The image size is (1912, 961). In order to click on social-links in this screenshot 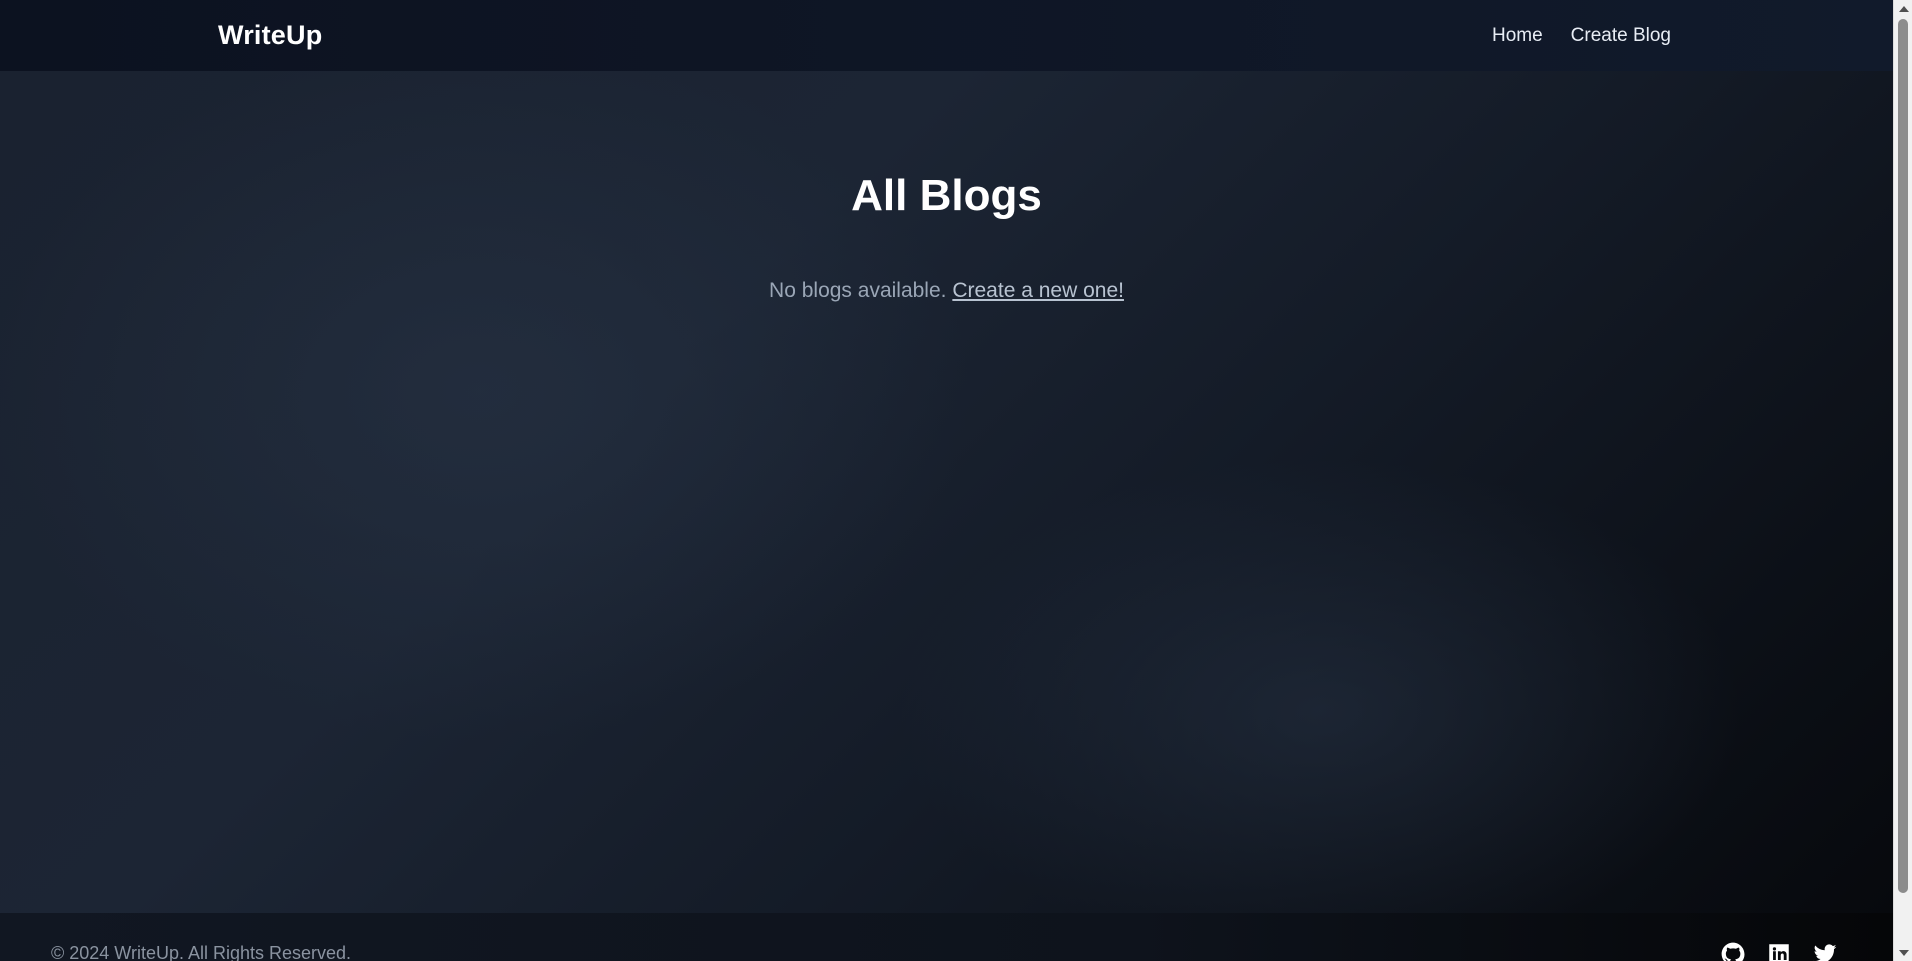, I will do `click(1779, 951)`.